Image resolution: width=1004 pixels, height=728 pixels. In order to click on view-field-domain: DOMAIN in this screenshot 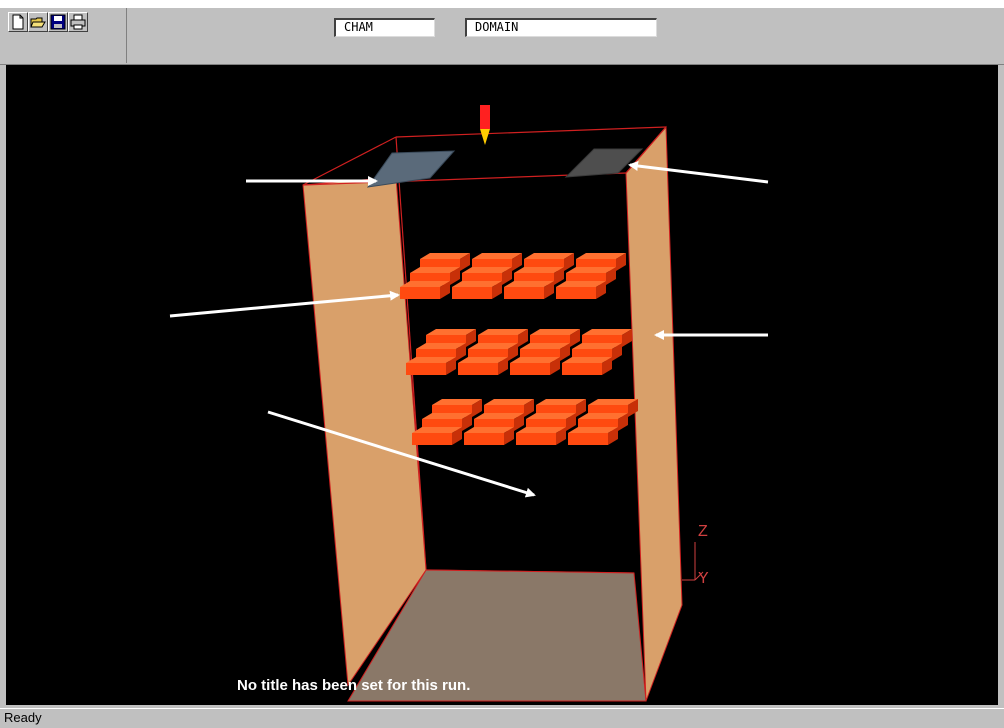, I will do `click(561, 27)`.